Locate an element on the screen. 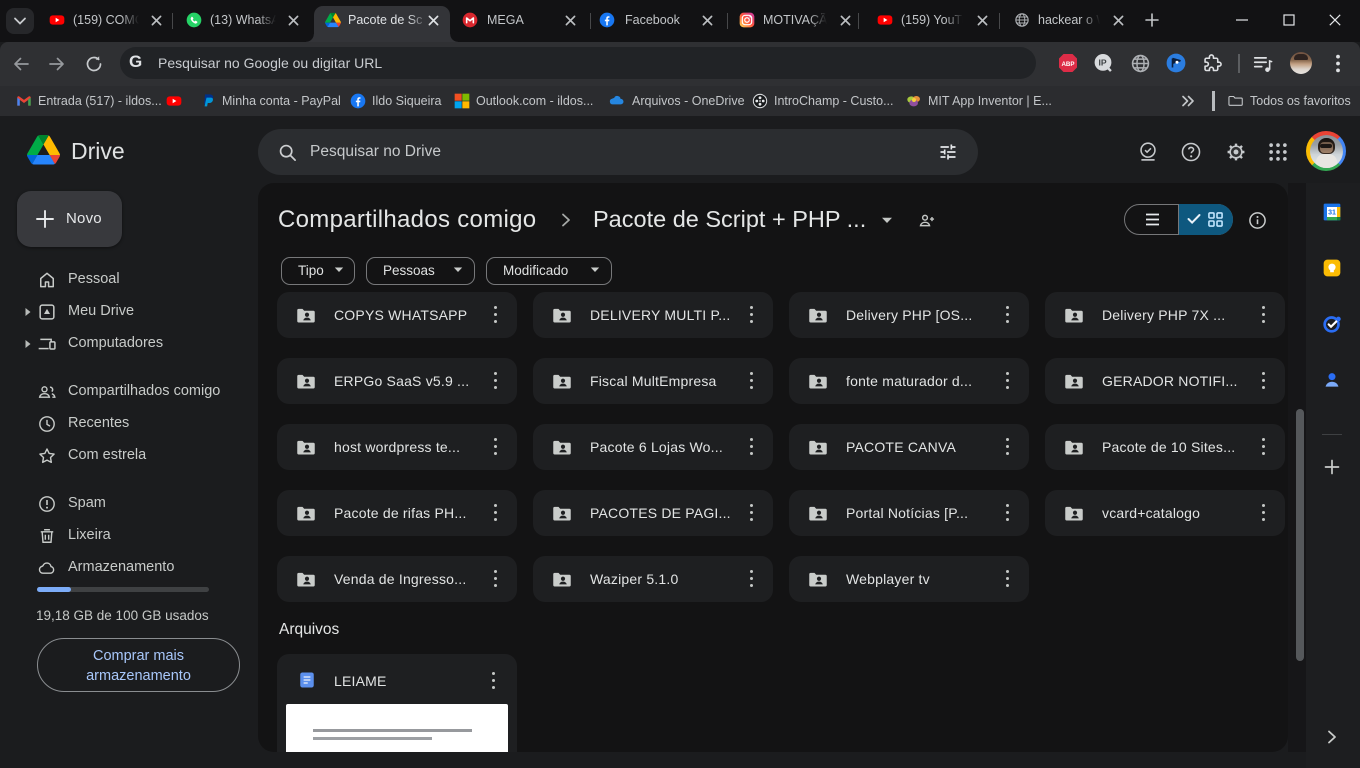 This screenshot has width=1360, height=768. svg-text: 31 is located at coordinates (1332, 213).